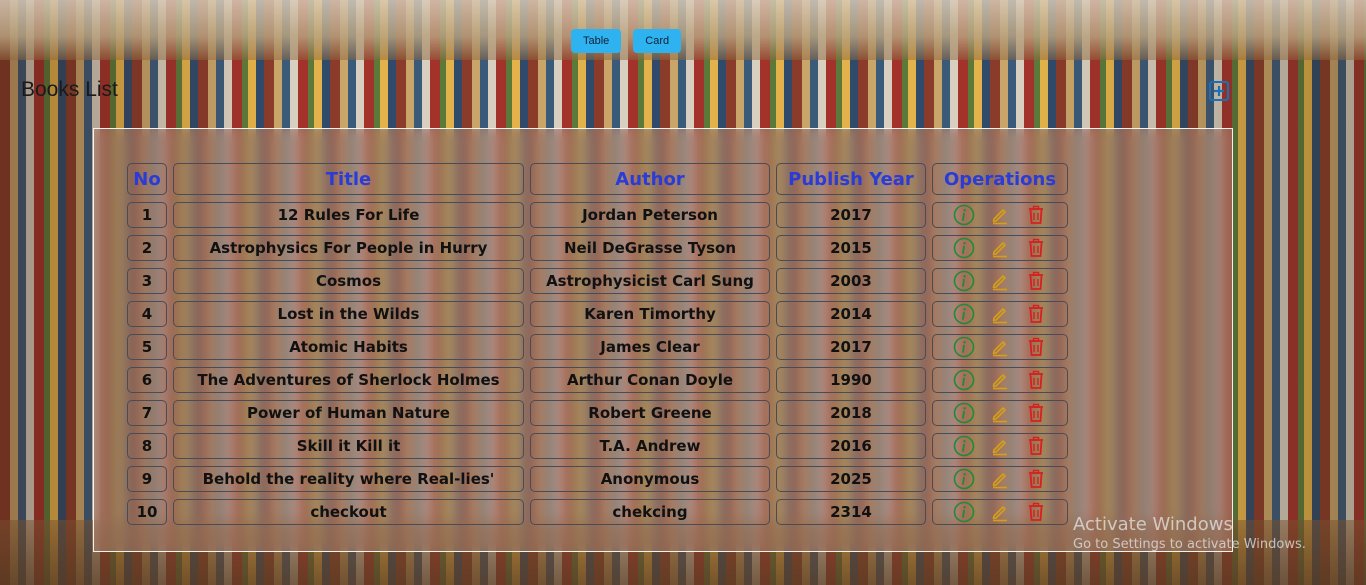 Image resolution: width=1366 pixels, height=585 pixels. Describe the element at coordinates (348, 248) in the screenshot. I see `cell-title: Astrophysics For People in Hurry` at that location.